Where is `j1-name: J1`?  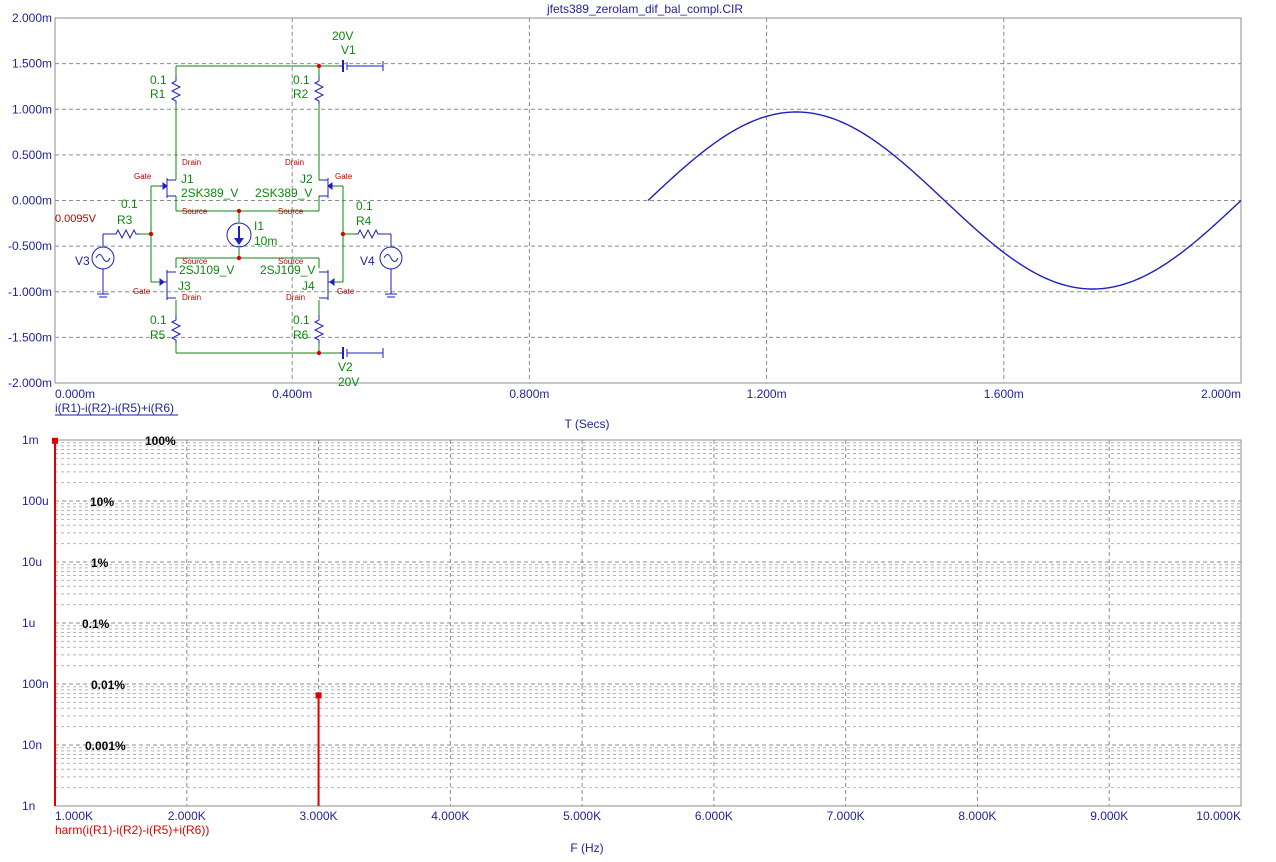 j1-name: J1 is located at coordinates (187, 179).